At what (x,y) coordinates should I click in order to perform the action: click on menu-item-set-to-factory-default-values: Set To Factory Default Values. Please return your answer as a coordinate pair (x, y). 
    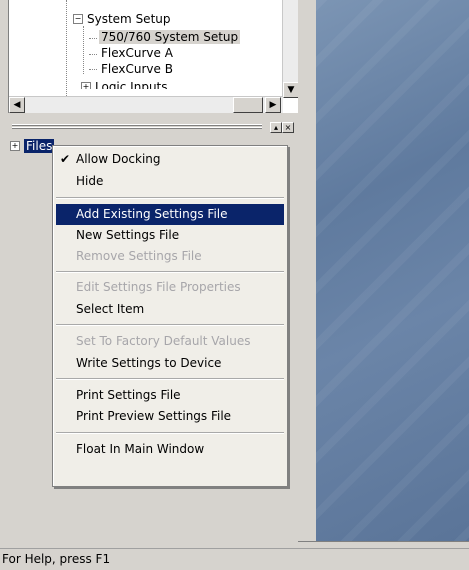
    Looking at the image, I should click on (170, 341).